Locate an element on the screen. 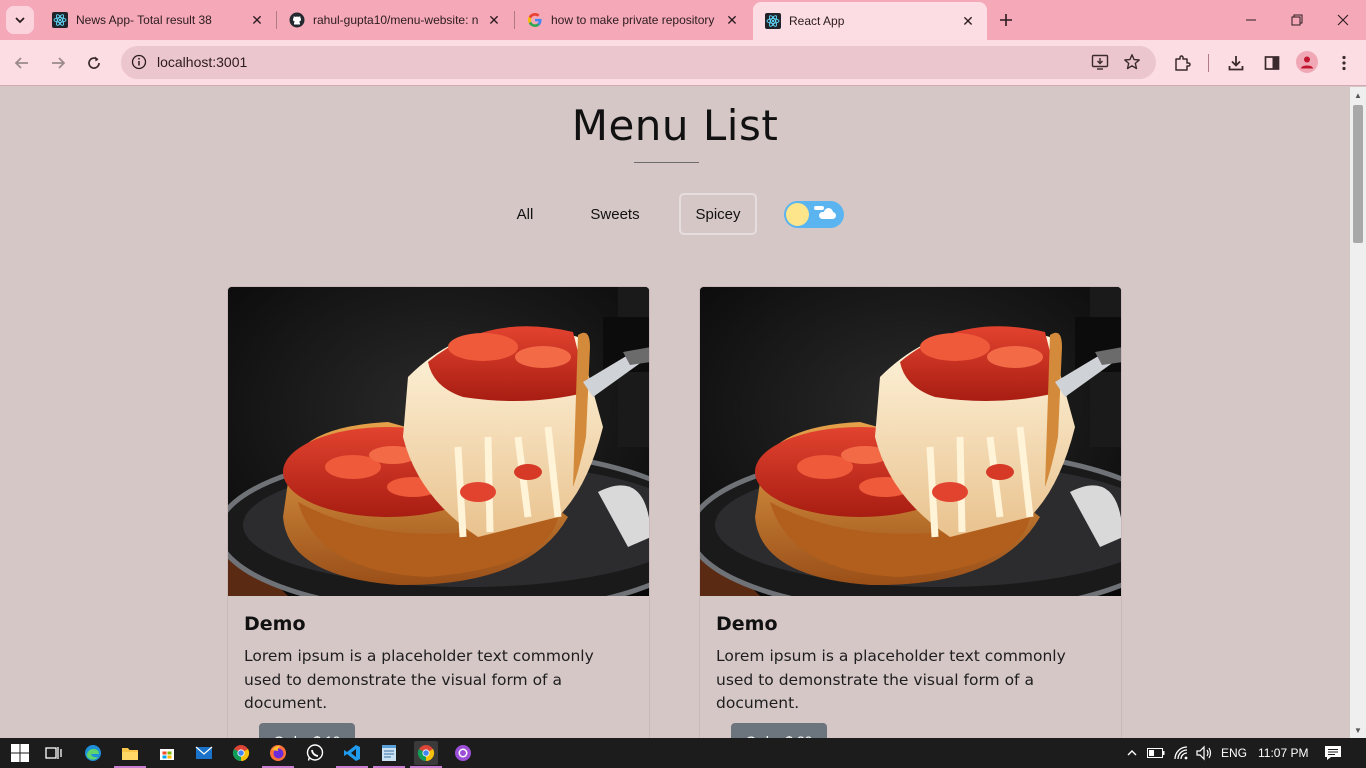 The height and width of the screenshot is (768, 1366). browser-menu-button is located at coordinates (1344, 63).